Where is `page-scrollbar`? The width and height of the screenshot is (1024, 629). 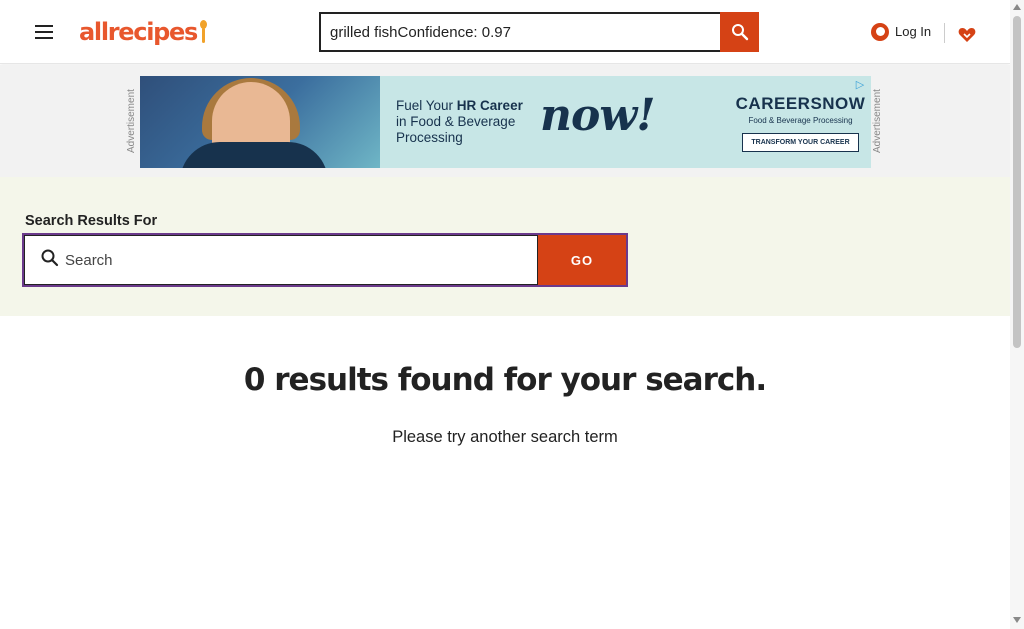
page-scrollbar is located at coordinates (1017, 314).